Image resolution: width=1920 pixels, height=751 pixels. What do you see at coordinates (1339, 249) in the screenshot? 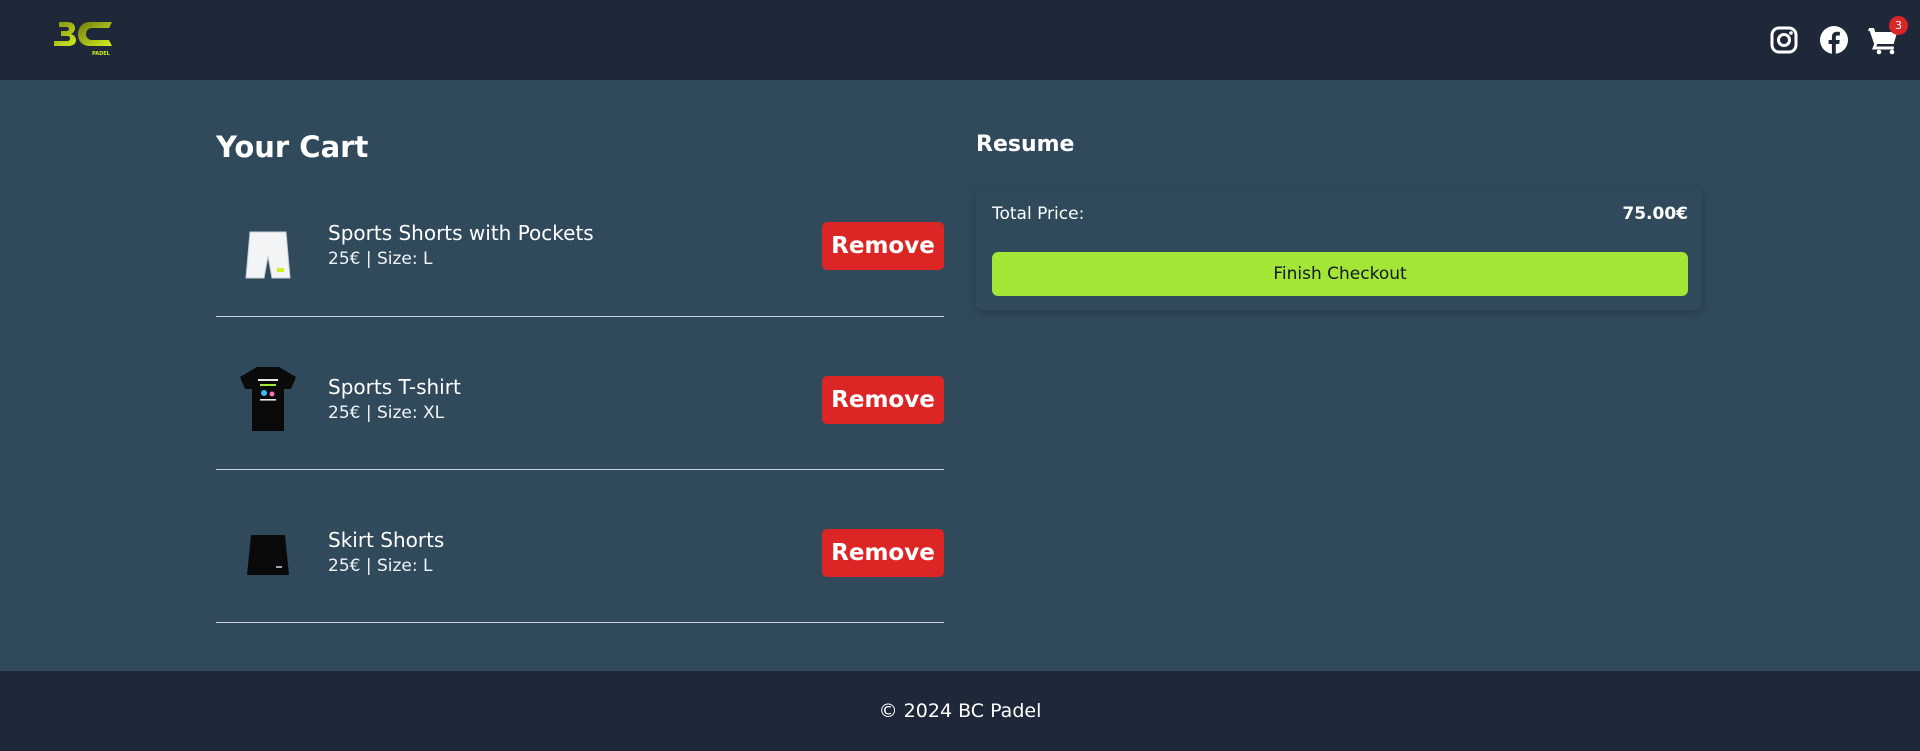
I see `resume-card: Total Price: 75.00€ Finish Checkout` at bounding box center [1339, 249].